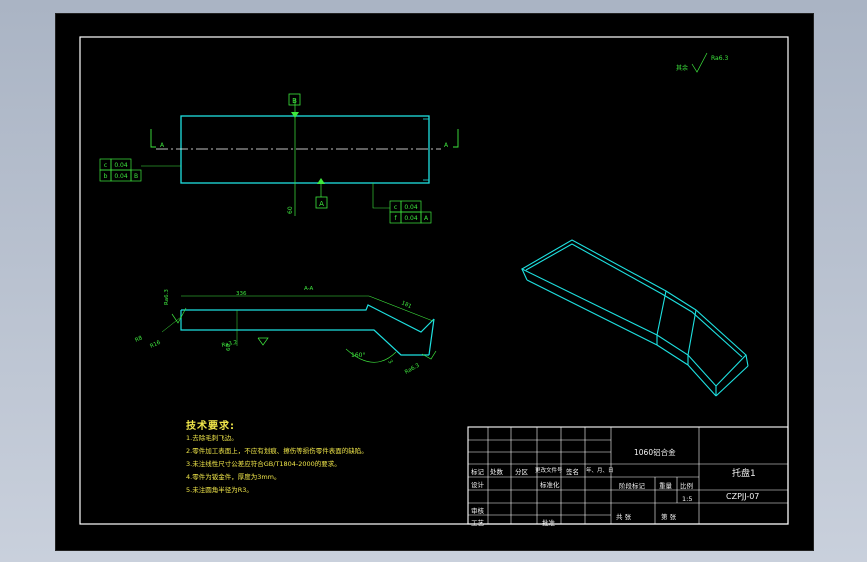 This screenshot has height=562, width=867. I want to click on dim-vertical-label: 60, so click(290, 210).